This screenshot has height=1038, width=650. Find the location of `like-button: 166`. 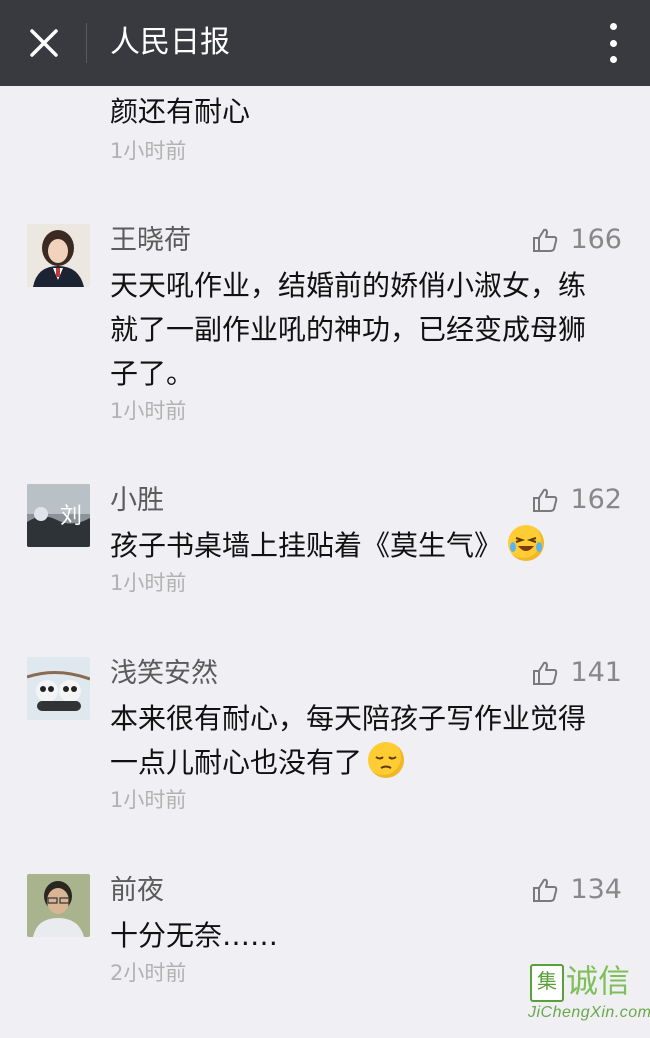

like-button: 166 is located at coordinates (577, 239).